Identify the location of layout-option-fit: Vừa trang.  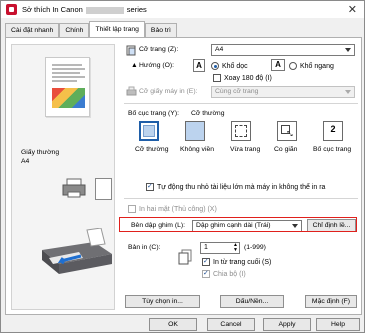
(245, 149).